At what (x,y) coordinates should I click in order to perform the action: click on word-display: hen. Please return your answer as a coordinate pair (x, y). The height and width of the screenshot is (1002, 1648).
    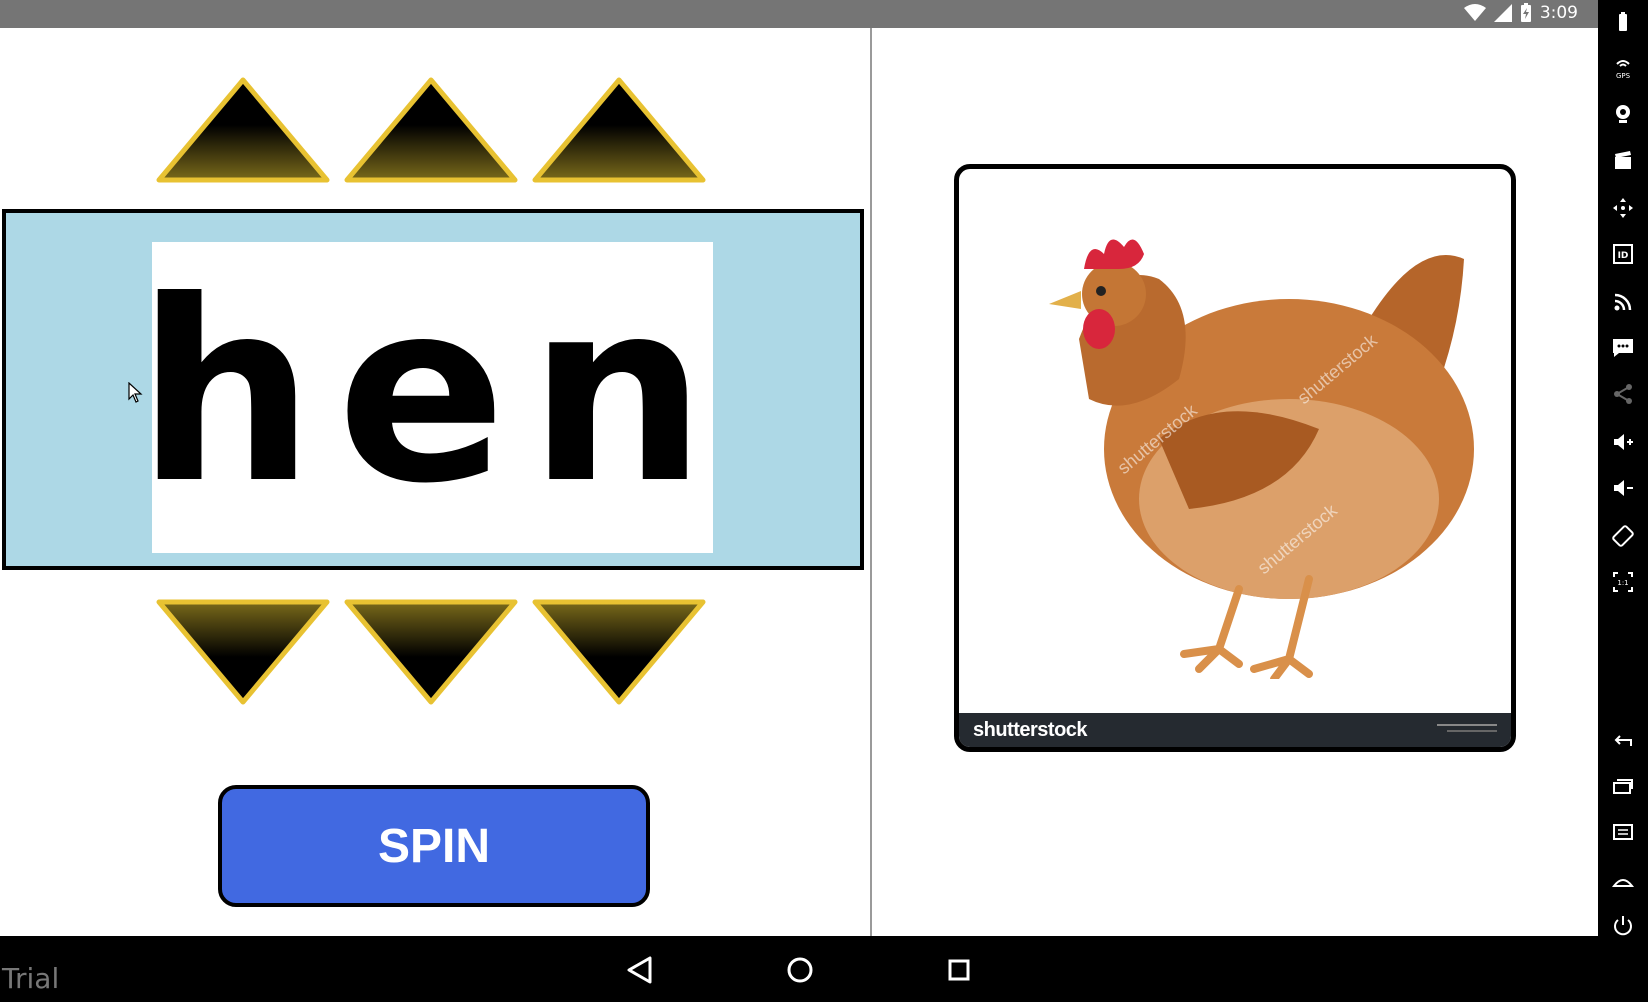
    Looking at the image, I should click on (425, 397).